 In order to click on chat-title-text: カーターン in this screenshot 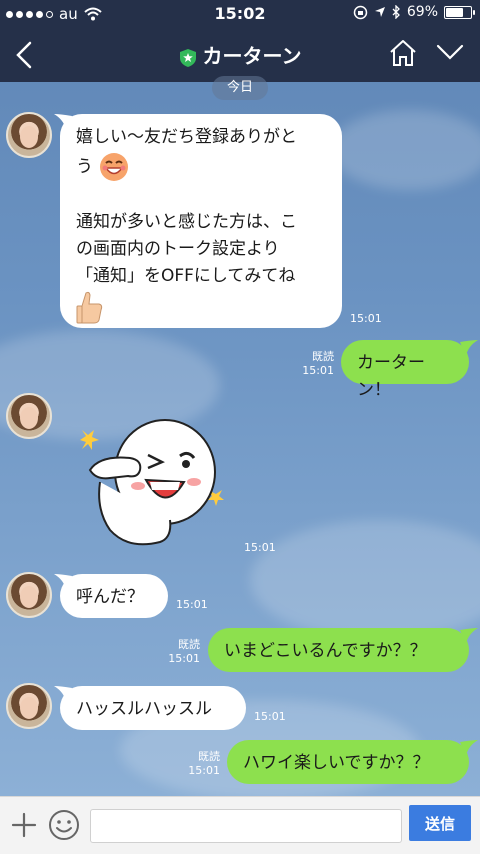, I will do `click(252, 56)`.